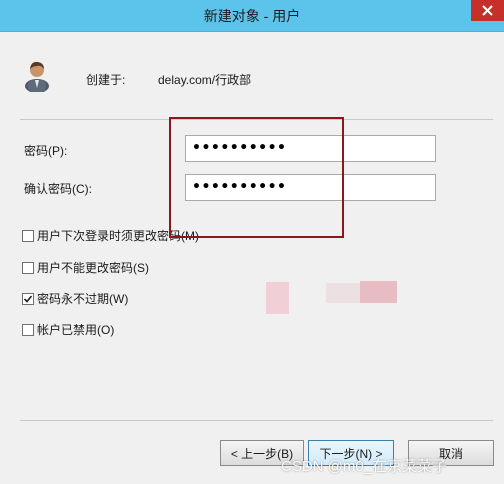 This screenshot has height=484, width=504. Describe the element at coordinates (46, 151) in the screenshot. I see `password-label: 密码(P):` at that location.